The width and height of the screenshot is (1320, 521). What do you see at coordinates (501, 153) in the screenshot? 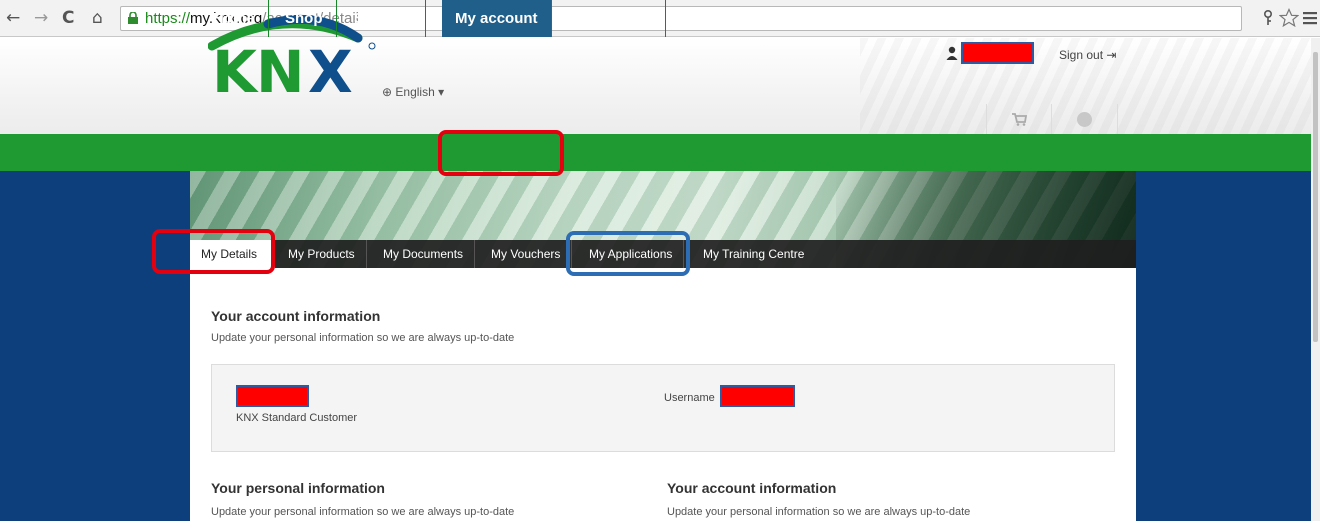
I see `highlight-my-account` at bounding box center [501, 153].